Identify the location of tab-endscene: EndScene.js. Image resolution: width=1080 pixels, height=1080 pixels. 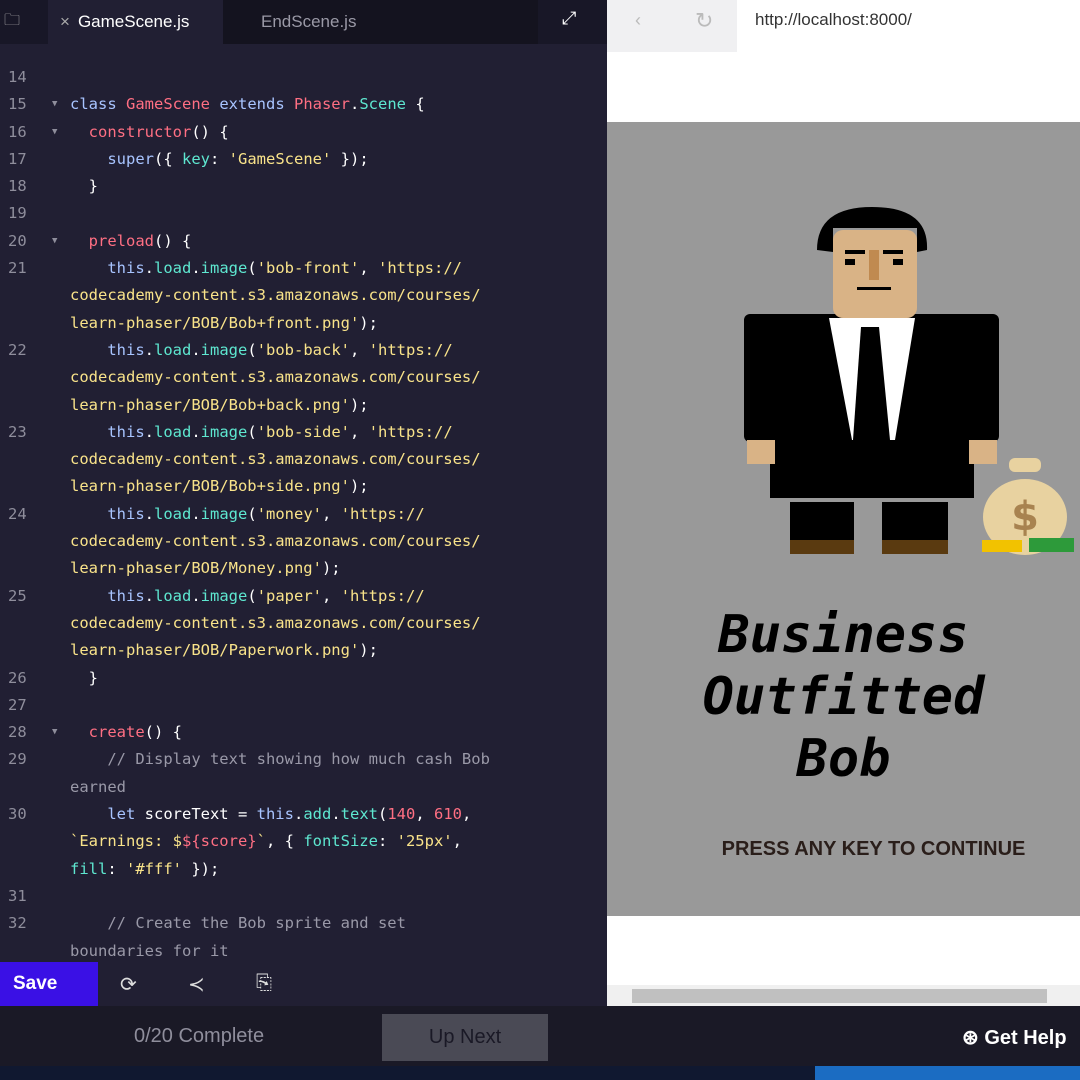
(380, 22).